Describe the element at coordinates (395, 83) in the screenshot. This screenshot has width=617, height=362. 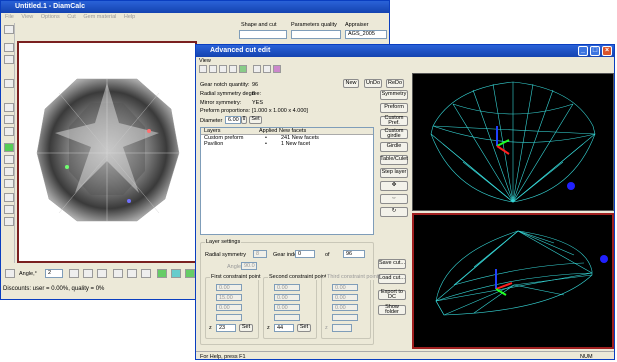
I see `redo-button: ReDo` at that location.